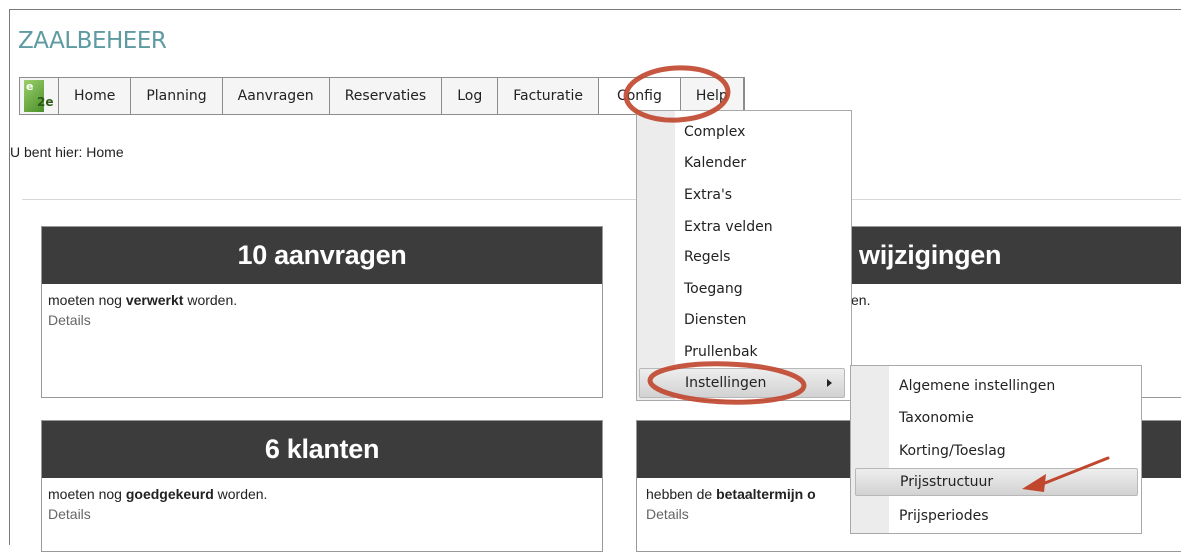 This screenshot has width=1181, height=552. What do you see at coordinates (861, 300) in the screenshot?
I see `card-text: en.` at bounding box center [861, 300].